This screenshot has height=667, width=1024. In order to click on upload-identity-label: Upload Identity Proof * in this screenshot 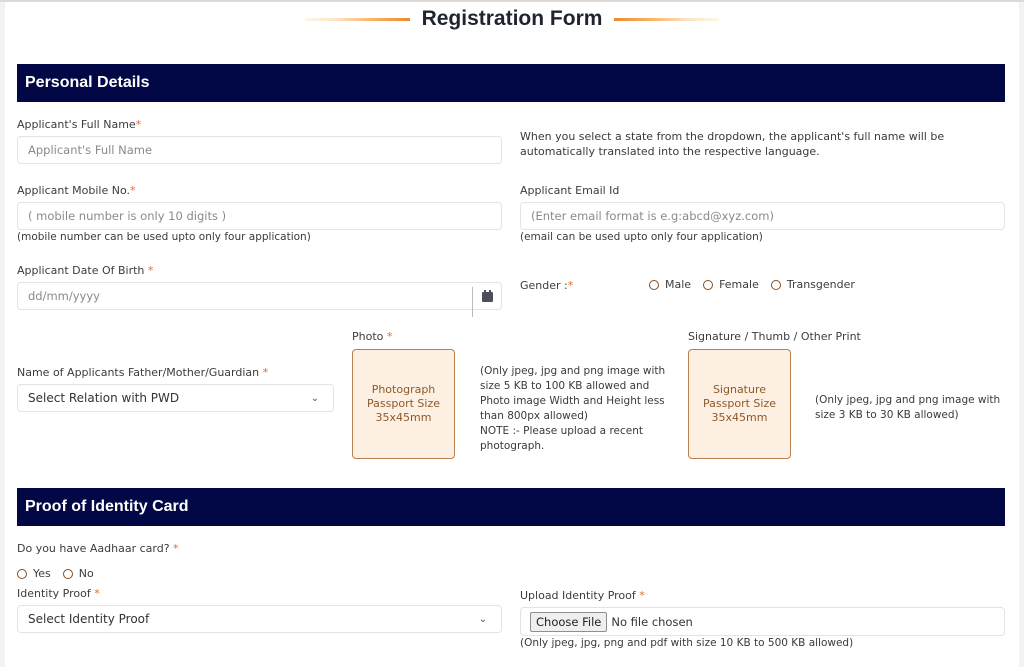, I will do `click(582, 595)`.